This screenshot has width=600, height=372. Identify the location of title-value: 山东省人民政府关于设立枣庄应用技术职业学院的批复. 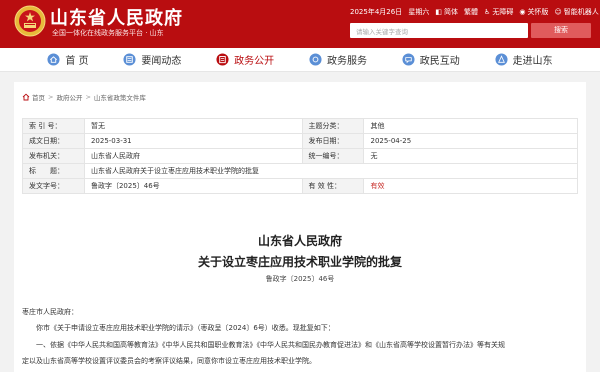
(330, 171).